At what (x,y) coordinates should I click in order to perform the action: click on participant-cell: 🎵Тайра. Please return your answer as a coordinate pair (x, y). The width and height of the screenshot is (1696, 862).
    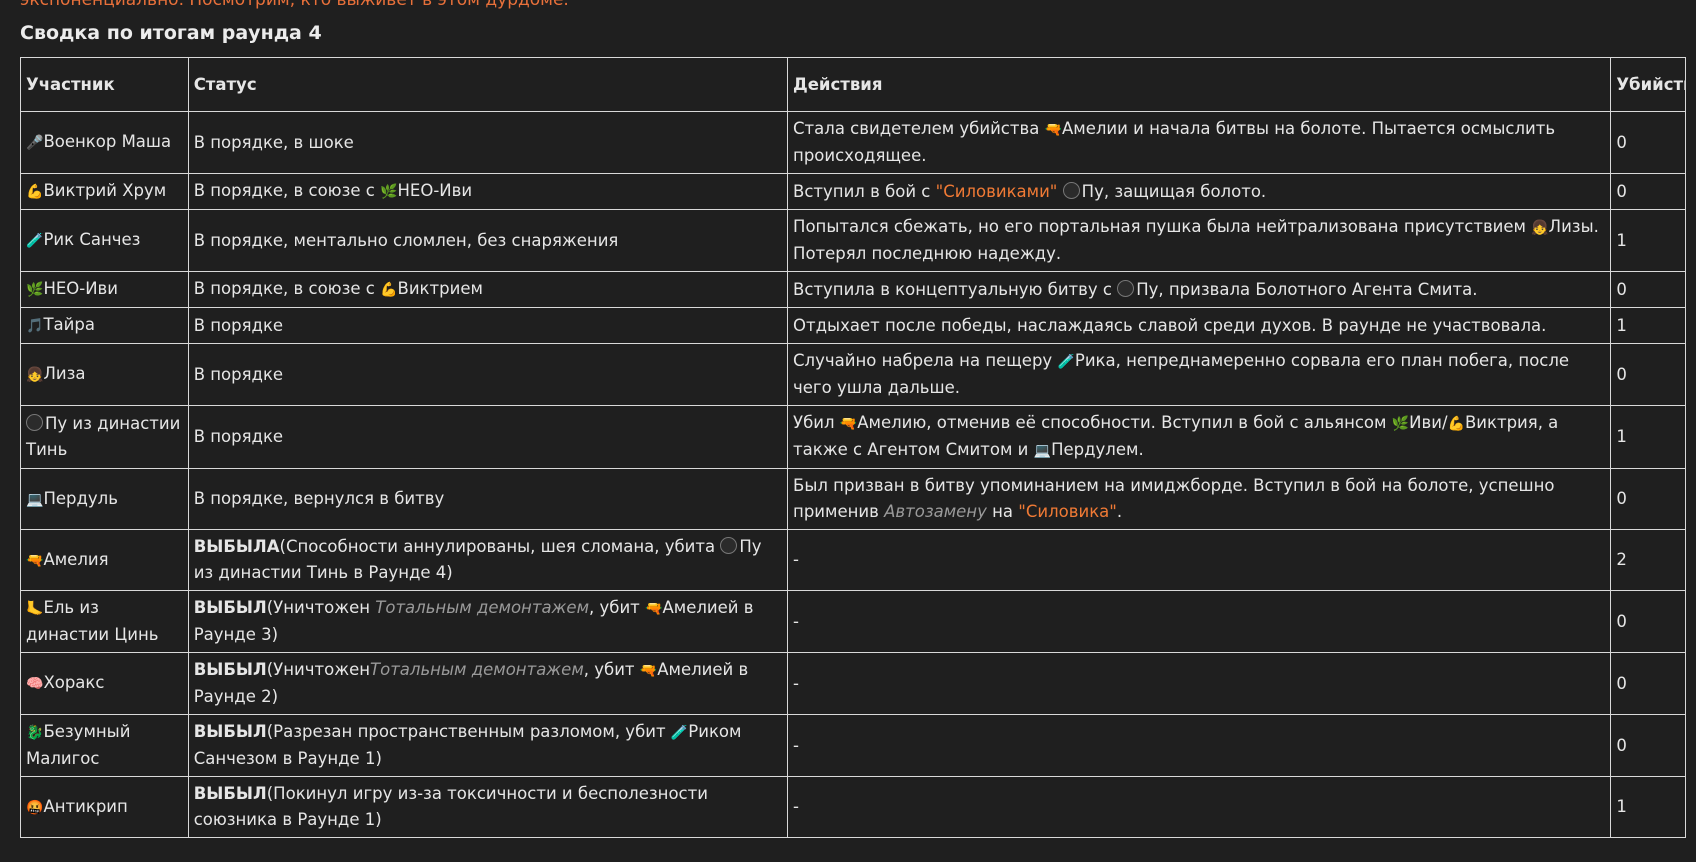
    Looking at the image, I should click on (104, 325).